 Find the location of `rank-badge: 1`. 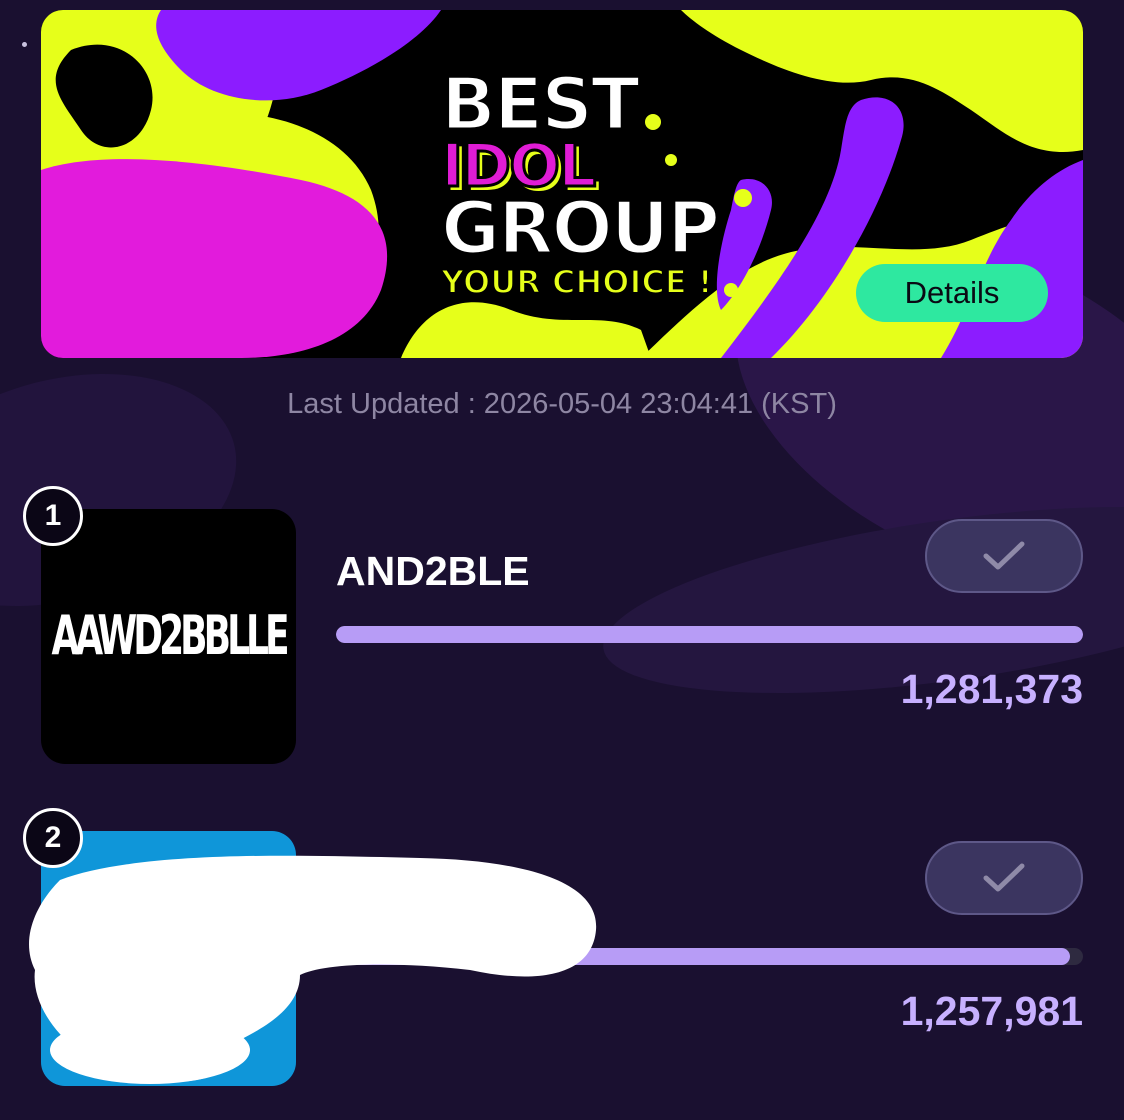

rank-badge: 1 is located at coordinates (53, 516).